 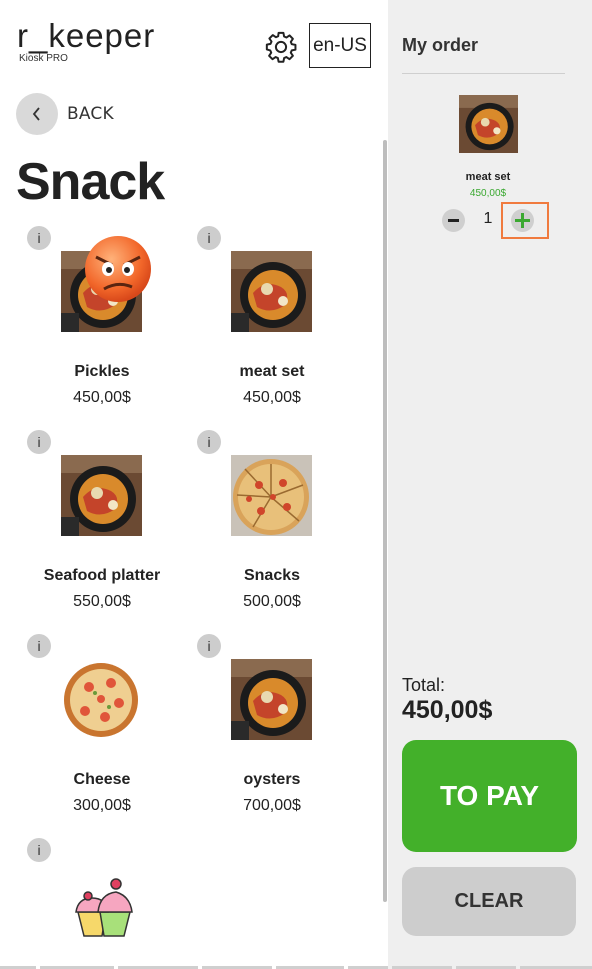 I want to click on plus-icon, so click(x=522, y=220).